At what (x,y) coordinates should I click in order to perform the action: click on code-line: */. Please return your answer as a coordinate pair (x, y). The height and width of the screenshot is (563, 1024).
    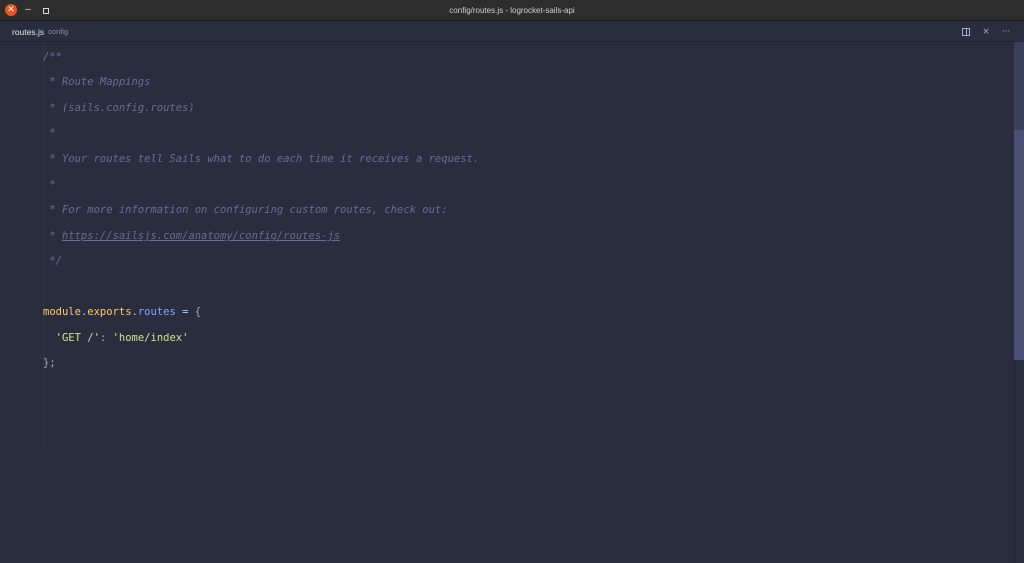
    Looking at the image, I should click on (52, 261).